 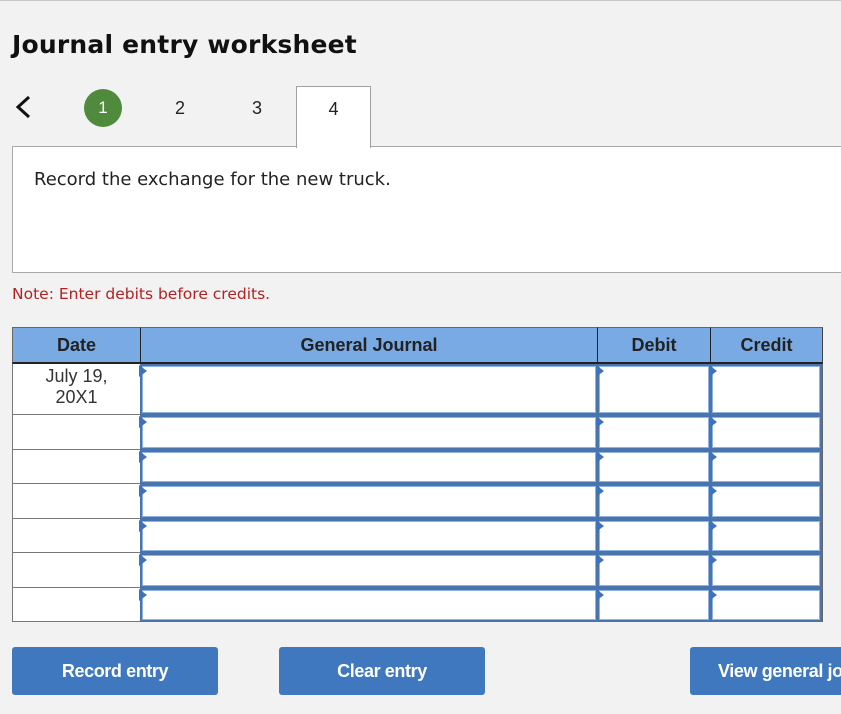 What do you see at coordinates (257, 108) in the screenshot?
I see `step-3-tab: 3` at bounding box center [257, 108].